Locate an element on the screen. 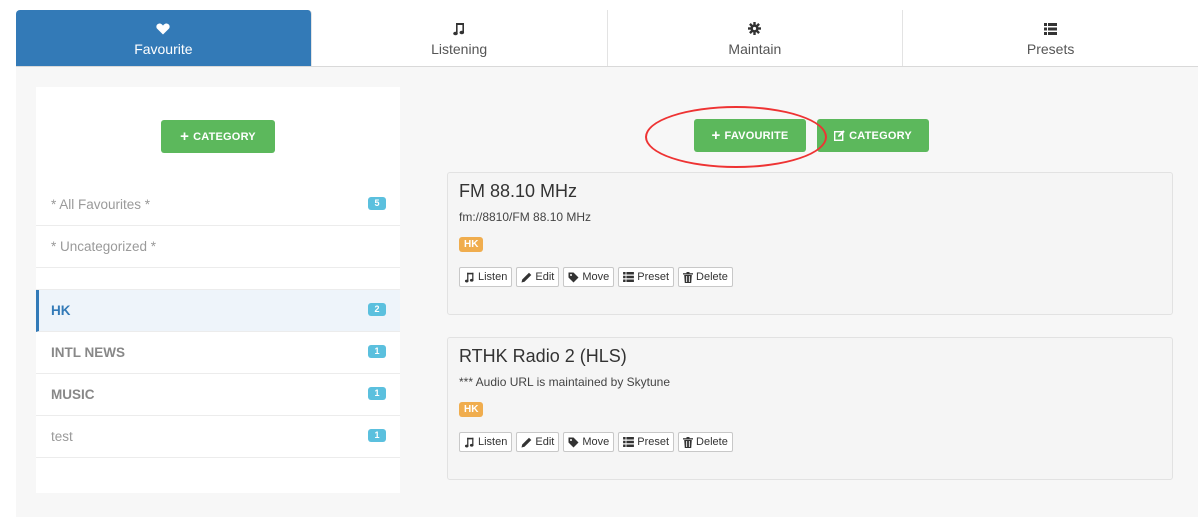 The height and width of the screenshot is (517, 1198). list-divider is located at coordinates (218, 279).